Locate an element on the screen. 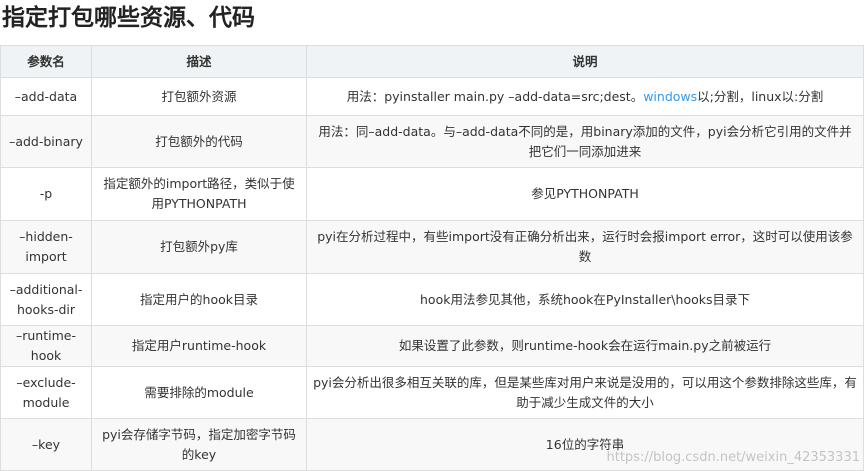 The image size is (866, 471). explanation-cell: 如果设置了此参数，则runtime-hook会在运行main.py之前被运行 is located at coordinates (585, 346).